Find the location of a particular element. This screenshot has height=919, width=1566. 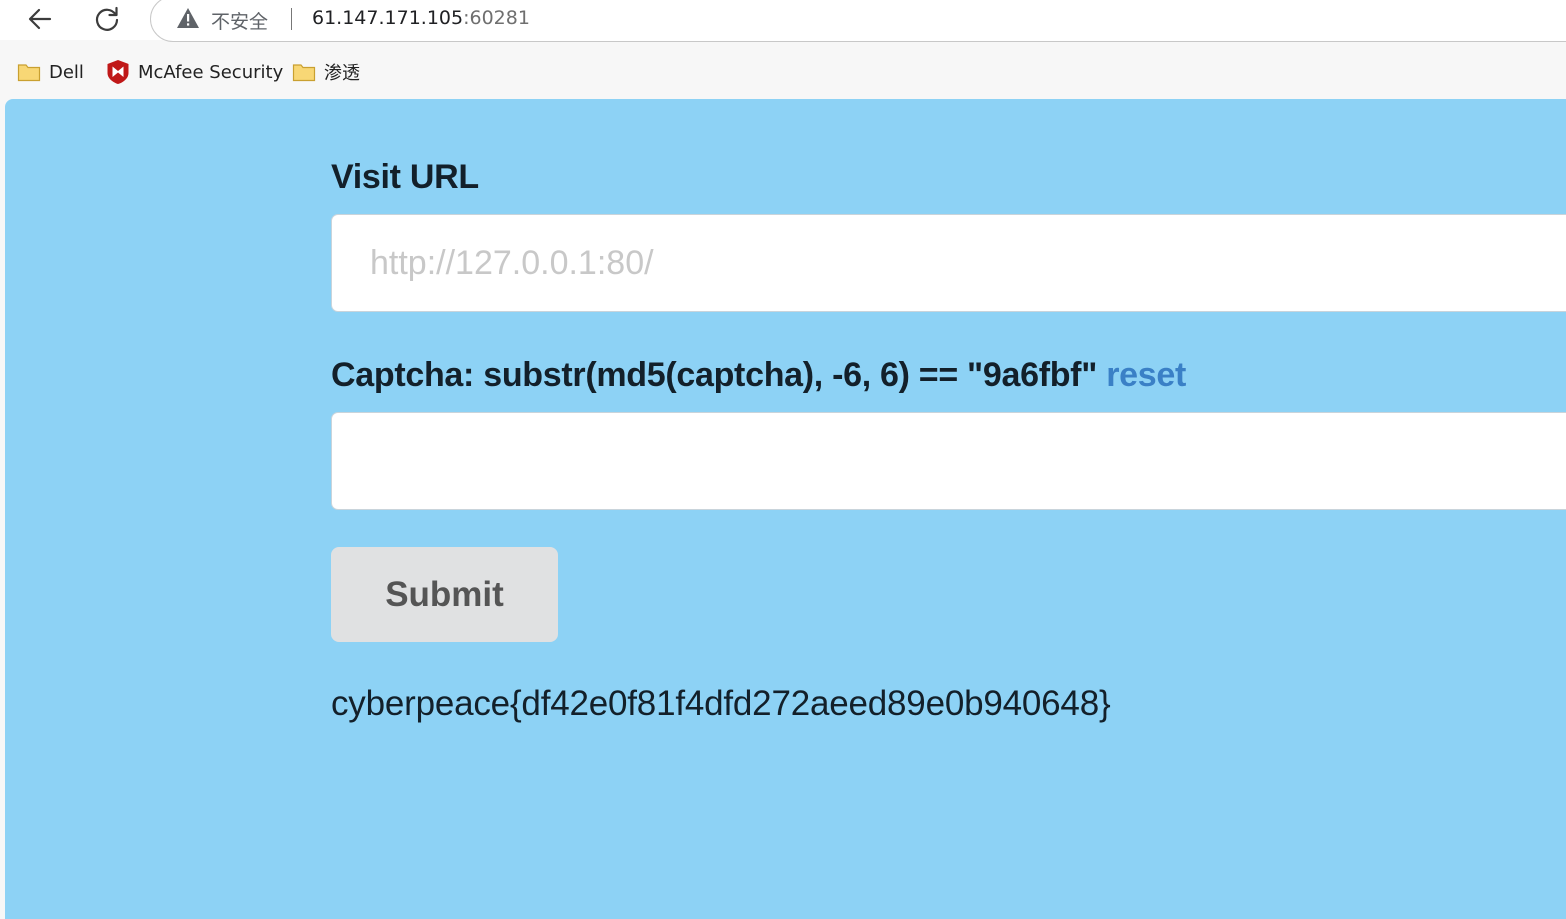

back-button is located at coordinates (40, 19).